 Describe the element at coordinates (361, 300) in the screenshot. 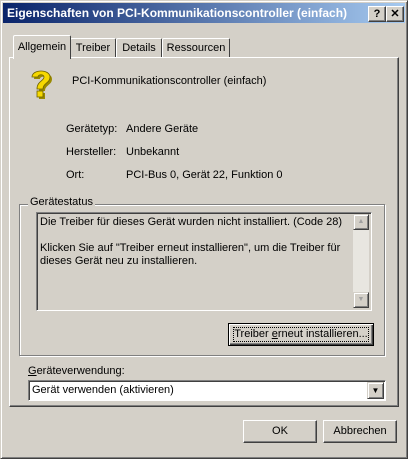

I see `scroll-down-button: ▼` at that location.